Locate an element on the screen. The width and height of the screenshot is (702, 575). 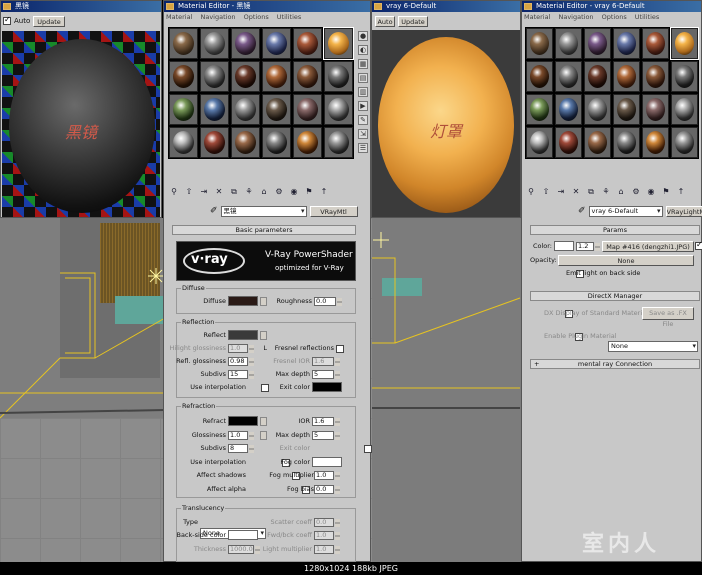
roughness-spinner: 0.0 is located at coordinates (328, 301).